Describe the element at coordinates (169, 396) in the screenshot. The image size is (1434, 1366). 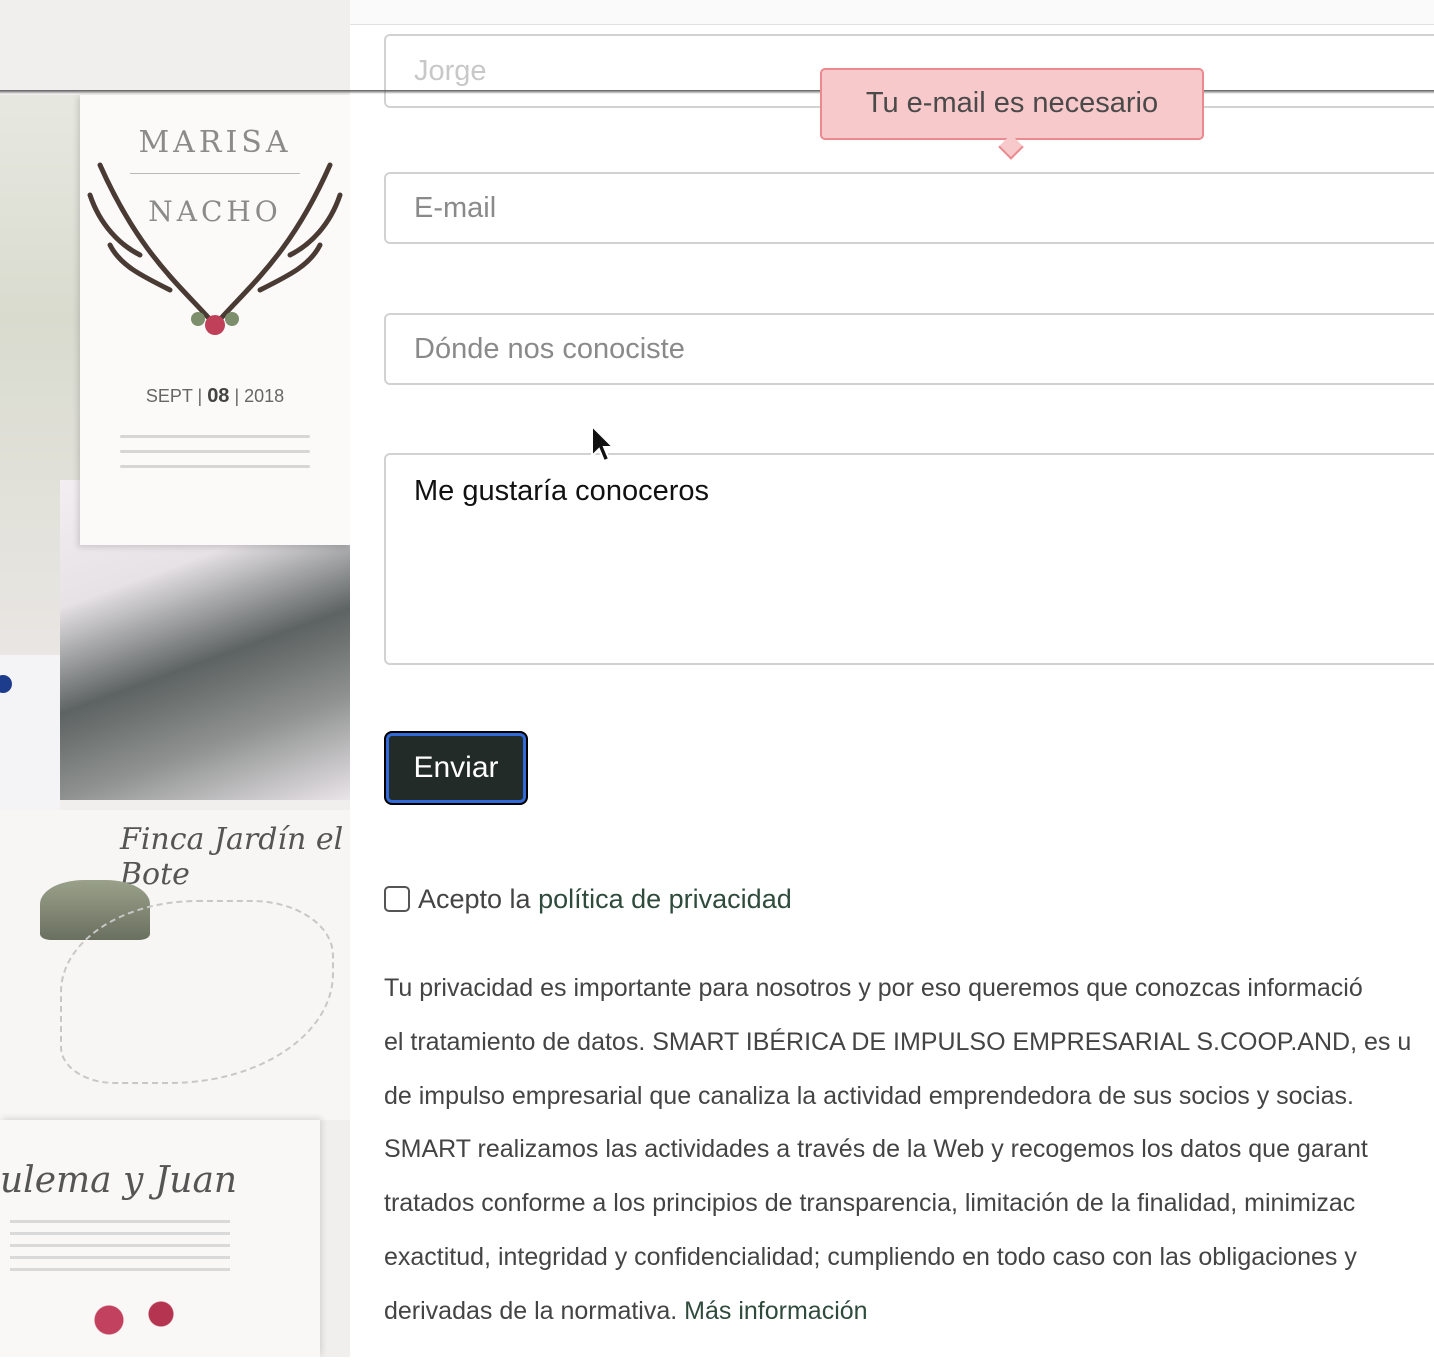
I see `date-month: SEPT` at that location.